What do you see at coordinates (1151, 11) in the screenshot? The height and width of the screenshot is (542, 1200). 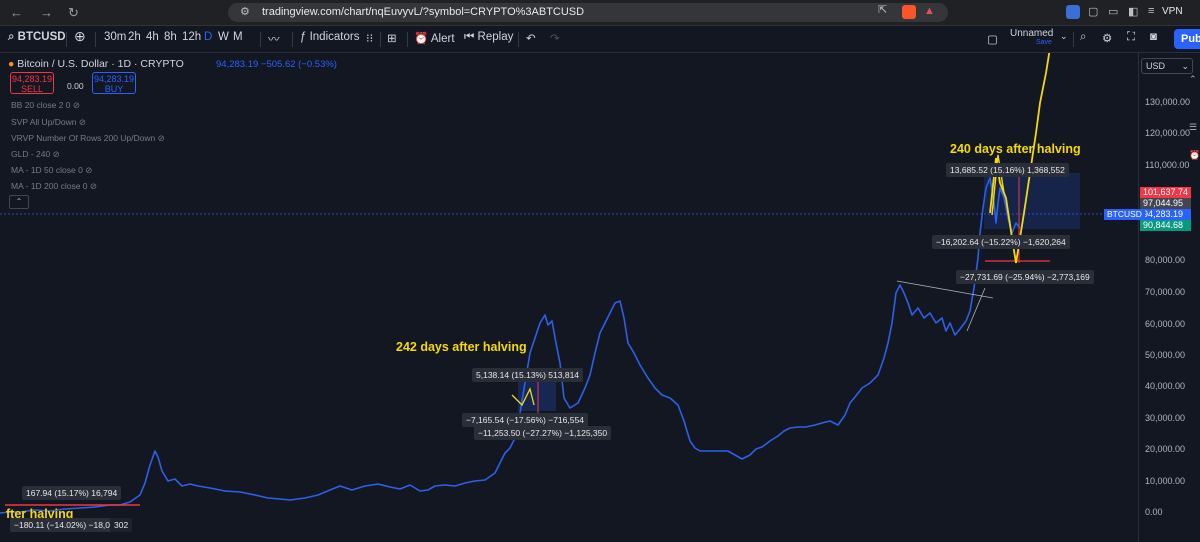 I see `menu-icon: ≡` at bounding box center [1151, 11].